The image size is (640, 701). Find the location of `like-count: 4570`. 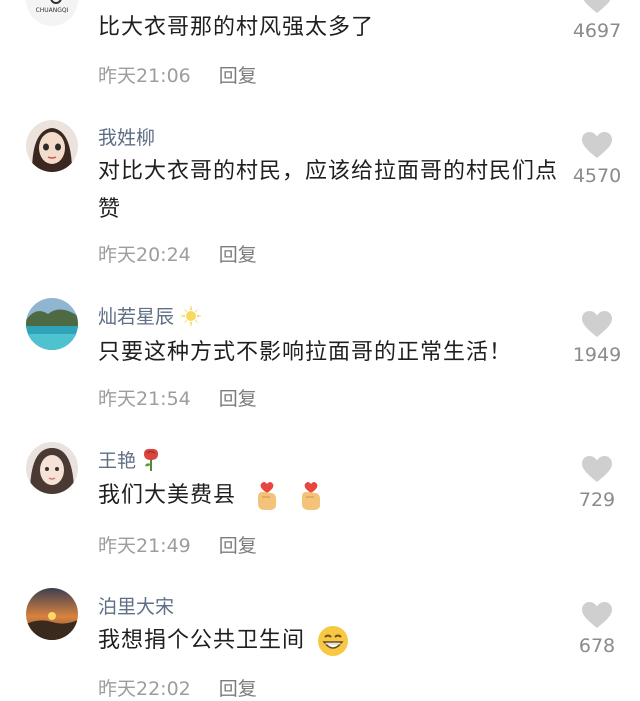

like-count: 4570 is located at coordinates (597, 176).